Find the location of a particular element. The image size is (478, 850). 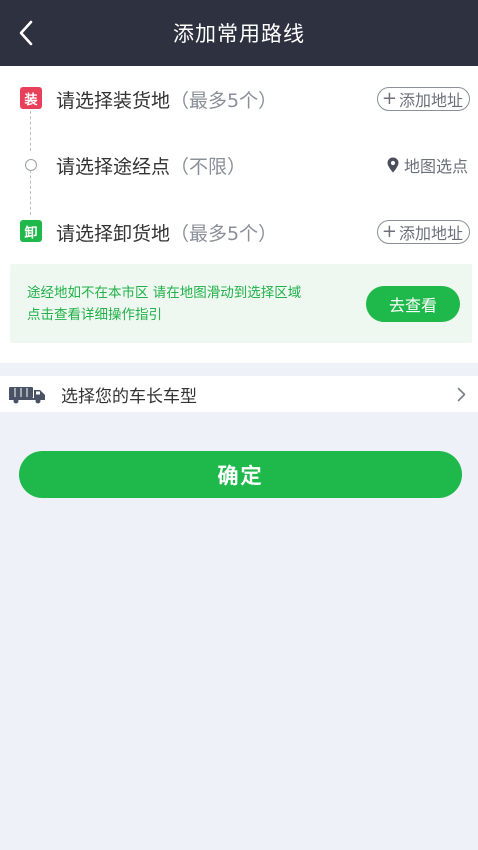

chevron-left-icon is located at coordinates (26, 33).